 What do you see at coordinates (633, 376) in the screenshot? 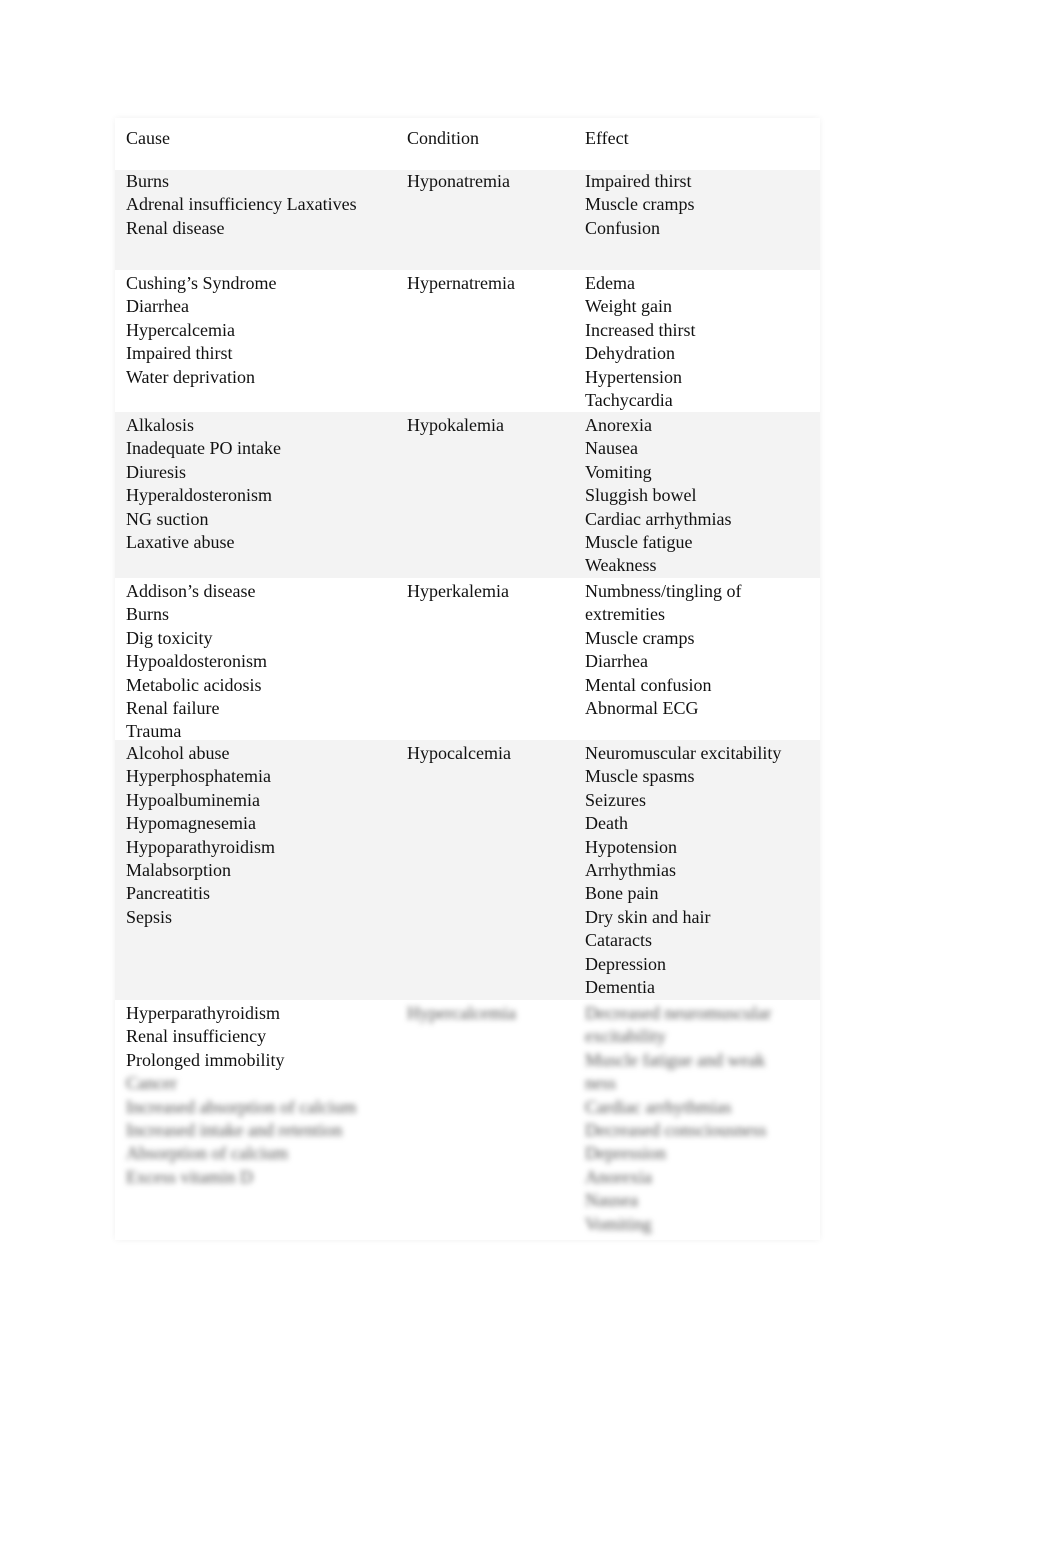
I see `cell-line: Hypertension` at bounding box center [633, 376].